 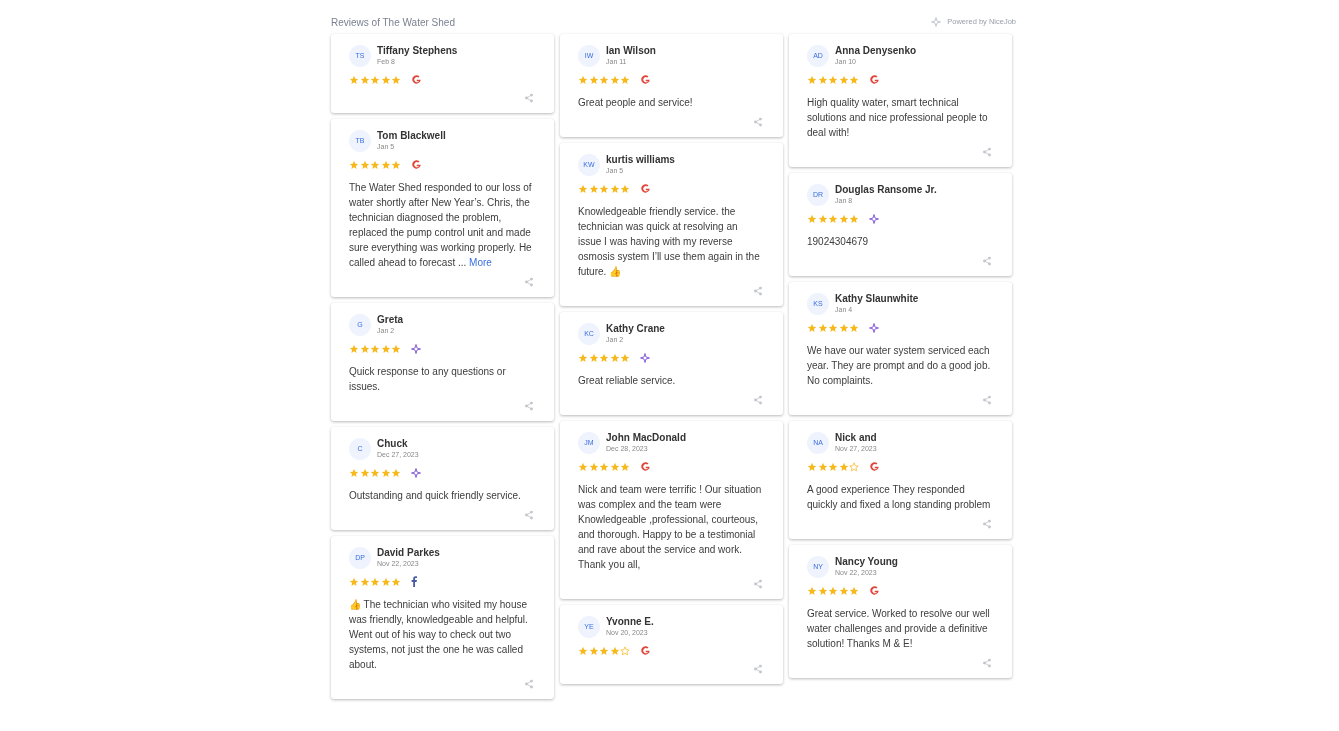 I want to click on review-text: 19024304679, so click(x=838, y=242).